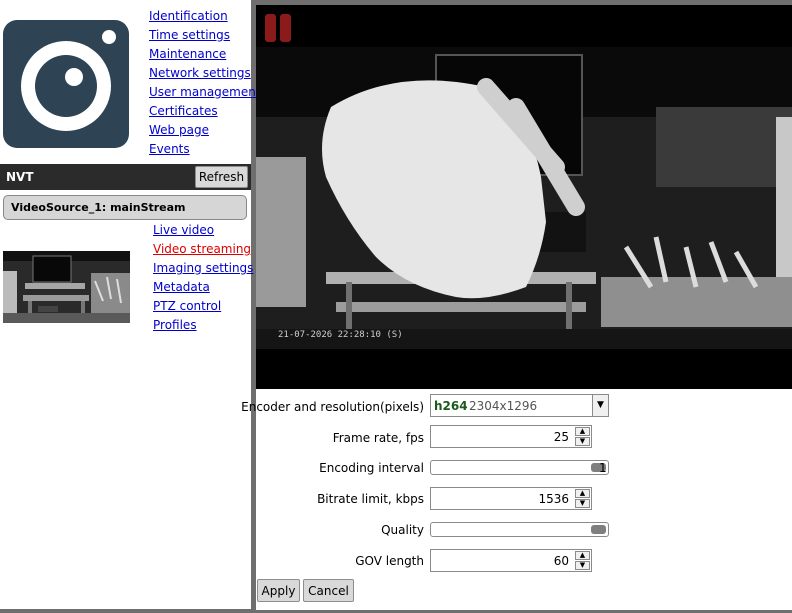  I want to click on apply-button: Apply, so click(278, 590).